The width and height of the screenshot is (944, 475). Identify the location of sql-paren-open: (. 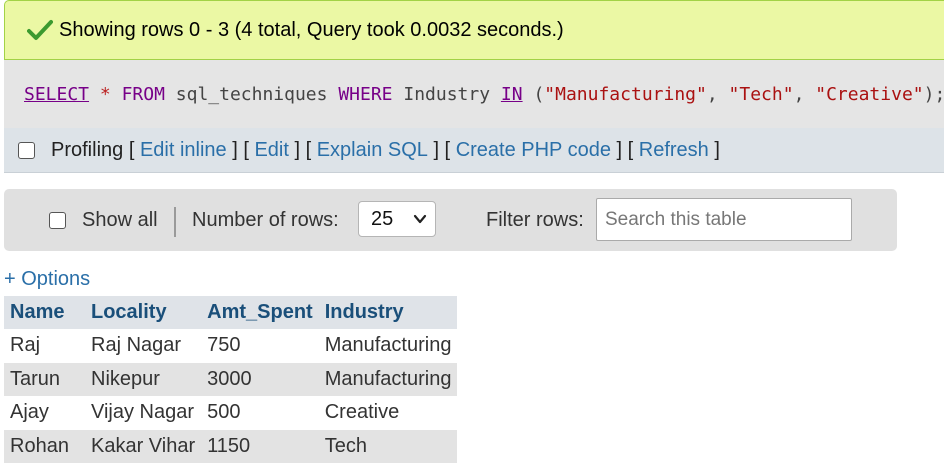
(539, 94).